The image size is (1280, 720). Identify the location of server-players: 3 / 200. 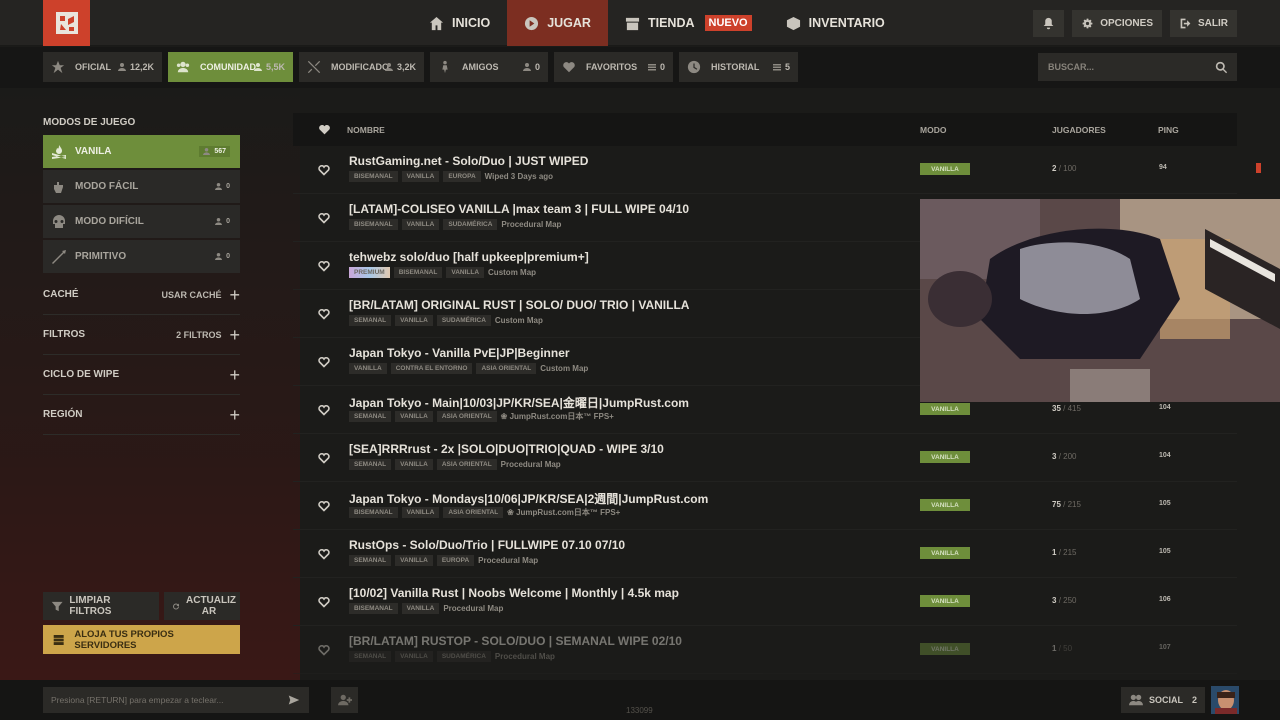
(1064, 456).